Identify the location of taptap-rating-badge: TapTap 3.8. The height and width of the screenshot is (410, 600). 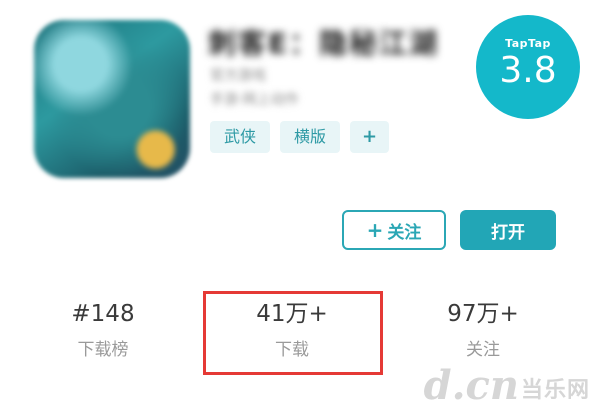
(528, 67).